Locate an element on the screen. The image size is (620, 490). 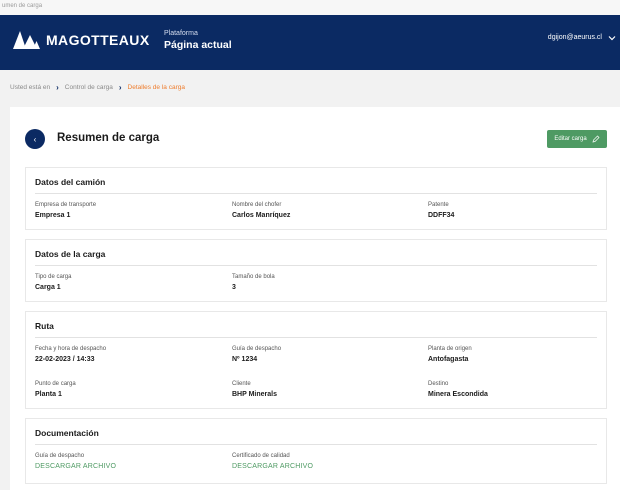
field-value: 22-02-2023 / 14:33 is located at coordinates (65, 359).